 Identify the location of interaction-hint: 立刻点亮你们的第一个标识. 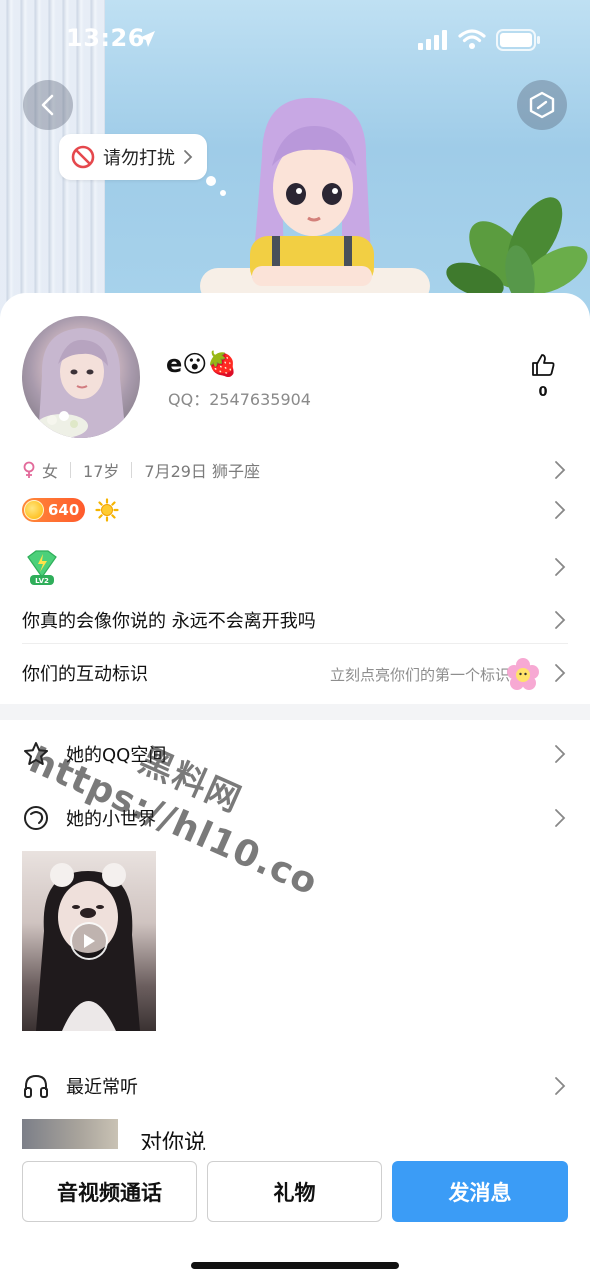
(419, 675).